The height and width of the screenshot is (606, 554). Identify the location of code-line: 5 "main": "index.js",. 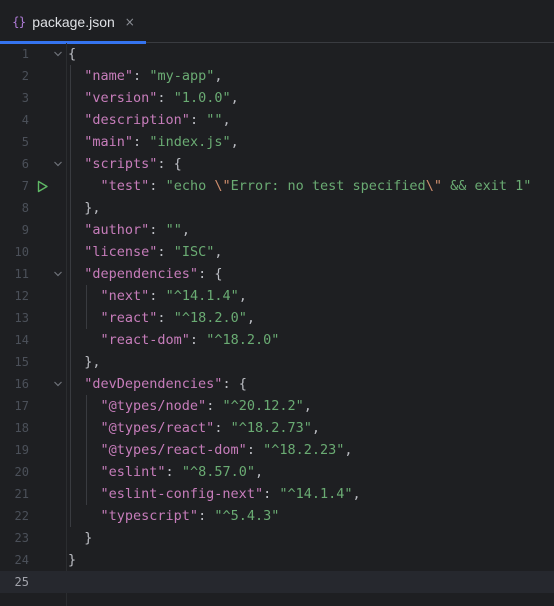
(277, 142).